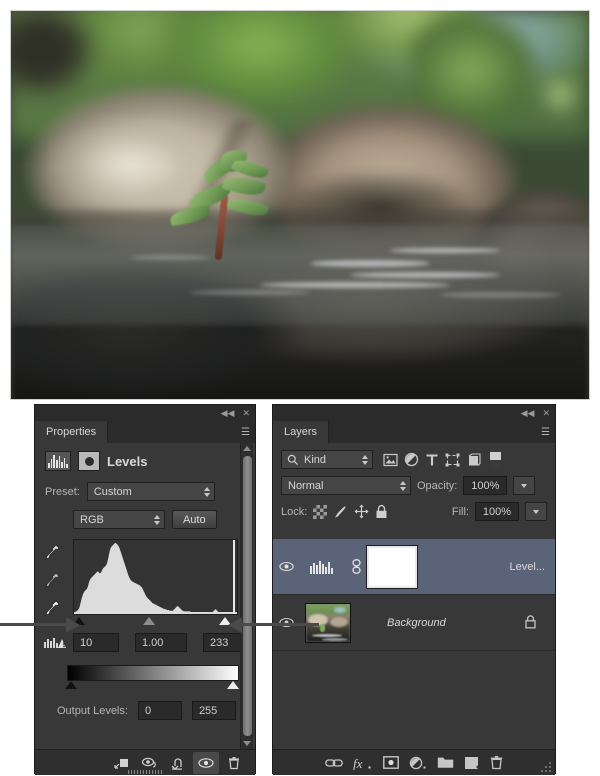 This screenshot has width=600, height=776. I want to click on delete-icon, so click(234, 763).